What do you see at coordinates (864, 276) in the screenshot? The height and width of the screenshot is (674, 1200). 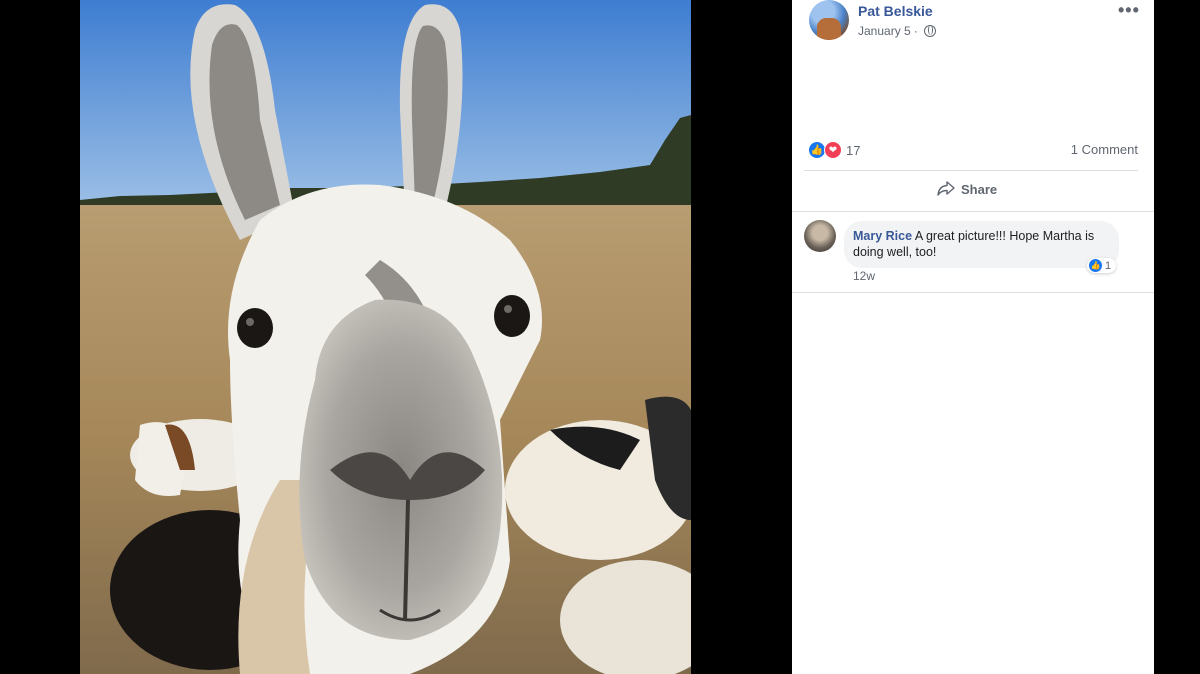 I see `comment-timestamp: 12w` at bounding box center [864, 276].